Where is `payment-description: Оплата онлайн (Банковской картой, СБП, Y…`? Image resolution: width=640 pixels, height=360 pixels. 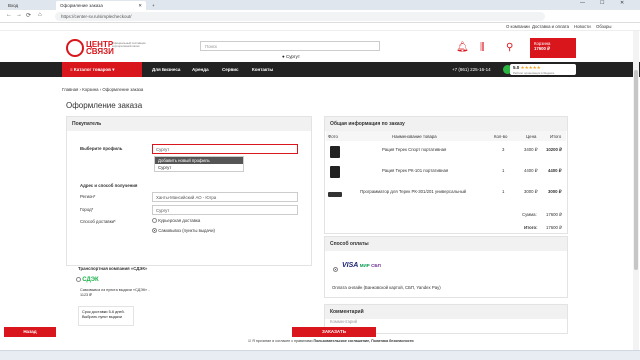
payment-description: Оплата онлайн (Банковской картой, СБП, Y… is located at coordinates (386, 287).